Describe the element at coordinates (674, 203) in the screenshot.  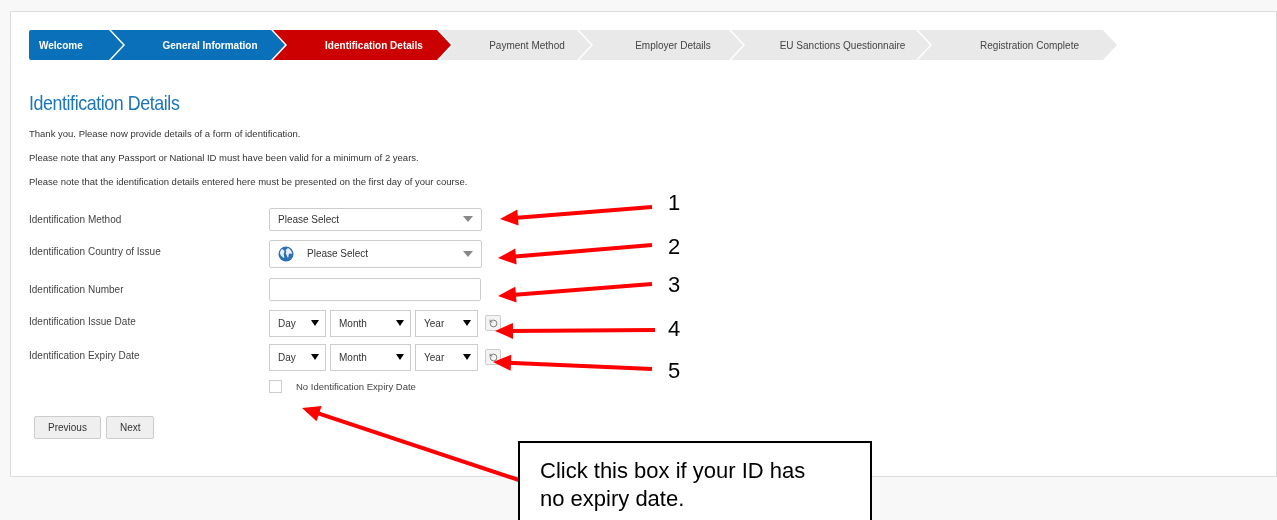
I see `annotation-number: 1` at that location.